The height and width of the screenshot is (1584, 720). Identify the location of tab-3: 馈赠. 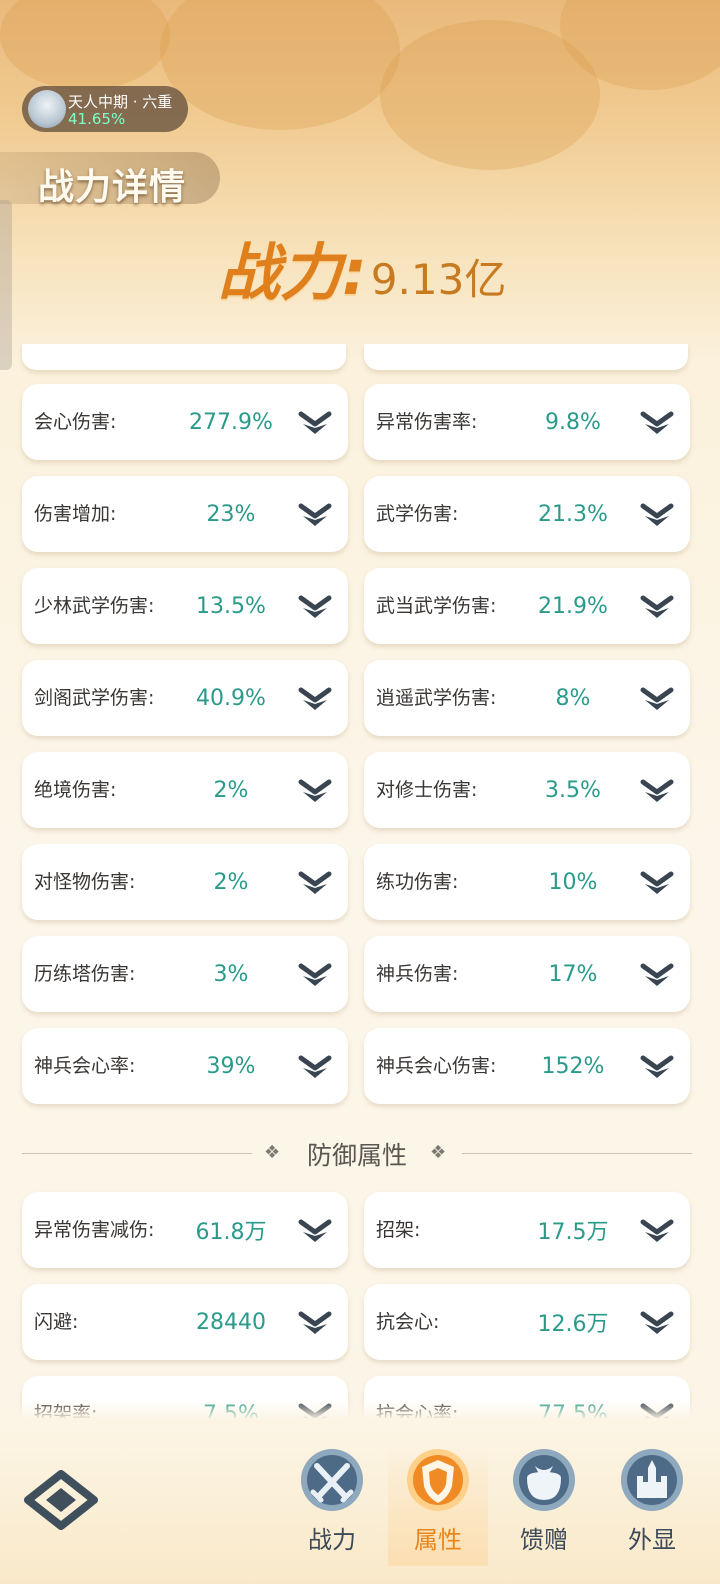
(544, 1506).